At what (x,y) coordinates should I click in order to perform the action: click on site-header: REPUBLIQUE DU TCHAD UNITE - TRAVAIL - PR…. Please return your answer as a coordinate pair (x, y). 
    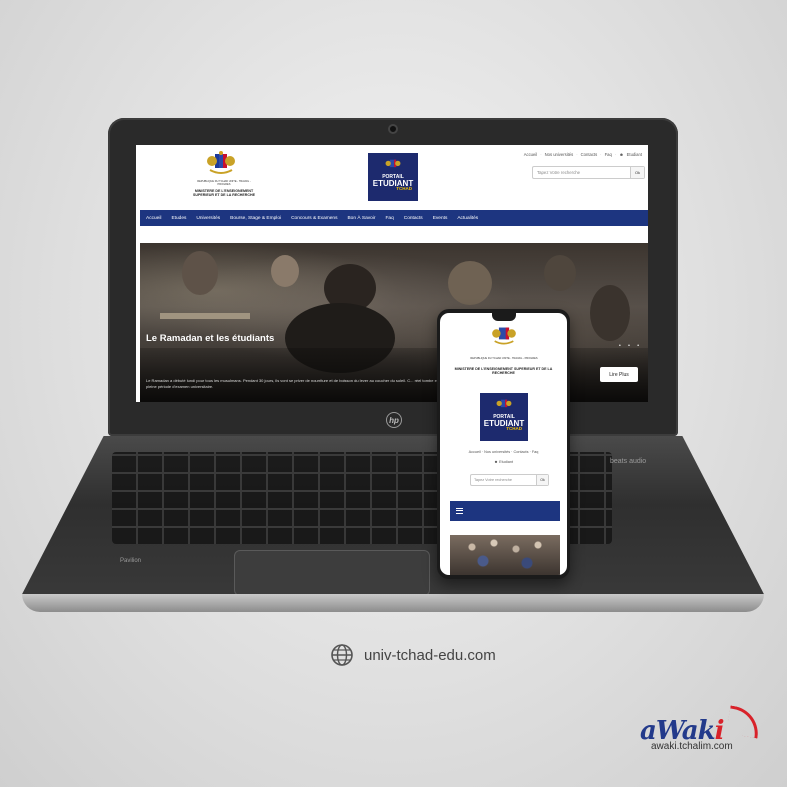
    Looking at the image, I should click on (392, 176).